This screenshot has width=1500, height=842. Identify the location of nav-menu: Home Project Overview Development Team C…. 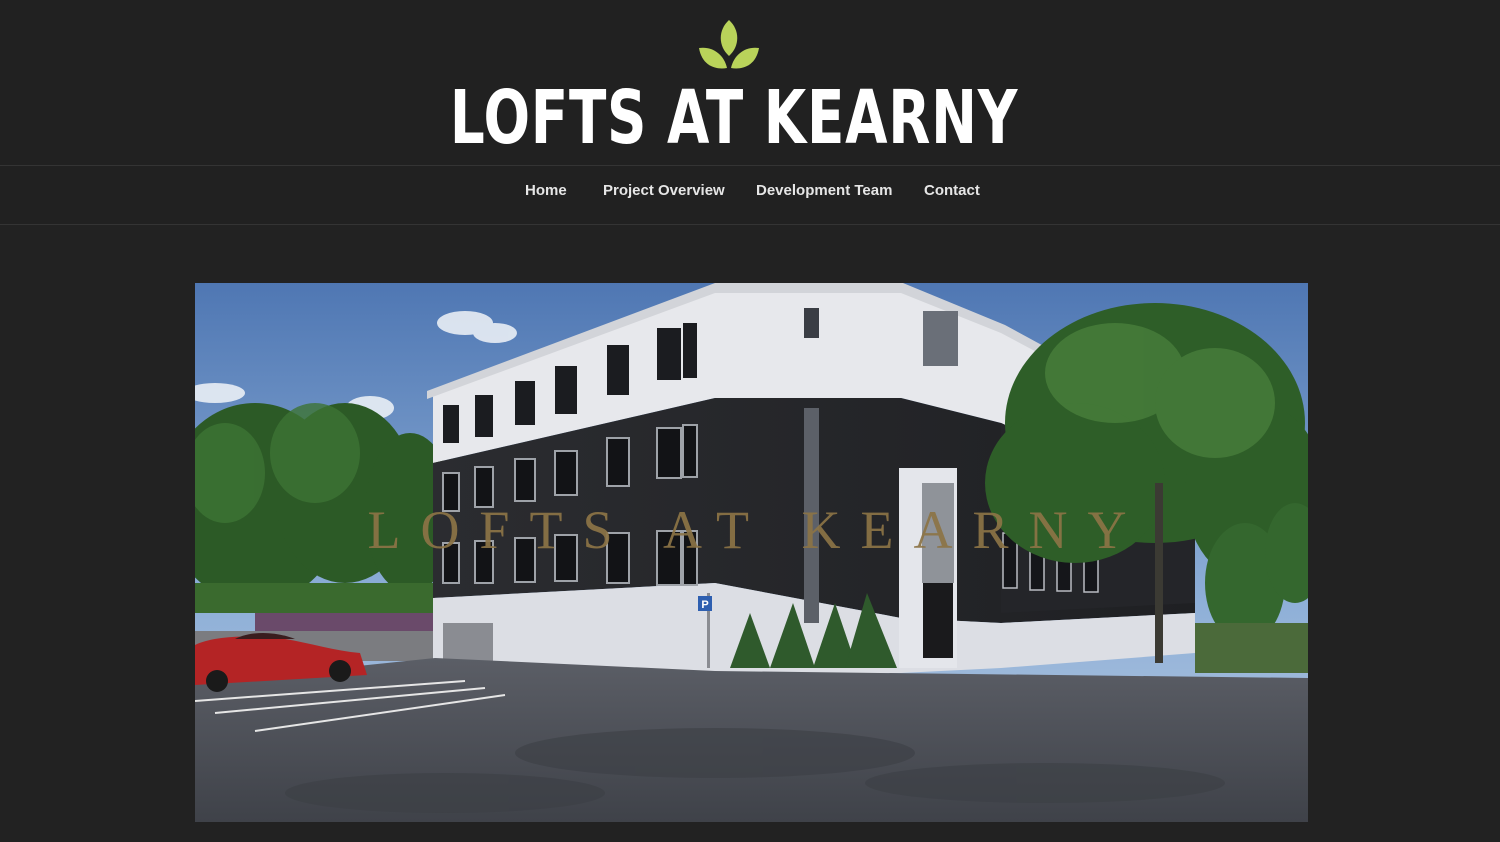
(750, 195).